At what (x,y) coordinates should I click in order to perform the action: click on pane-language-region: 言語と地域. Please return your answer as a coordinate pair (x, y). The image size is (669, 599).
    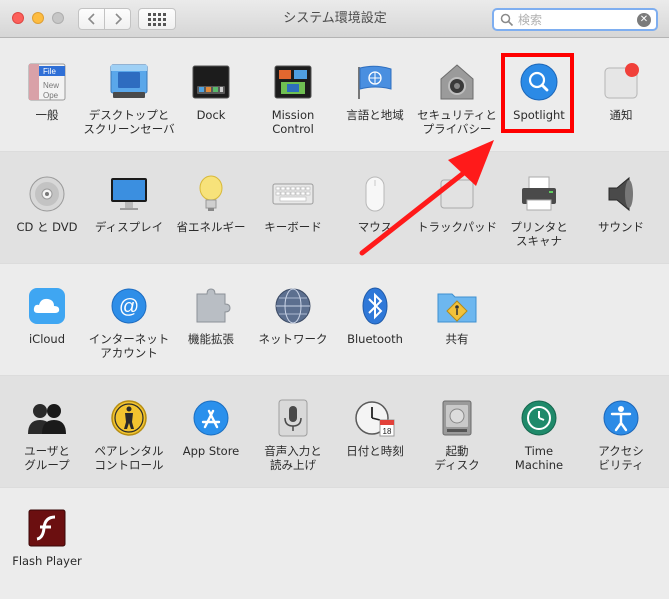
    Looking at the image, I should click on (375, 91).